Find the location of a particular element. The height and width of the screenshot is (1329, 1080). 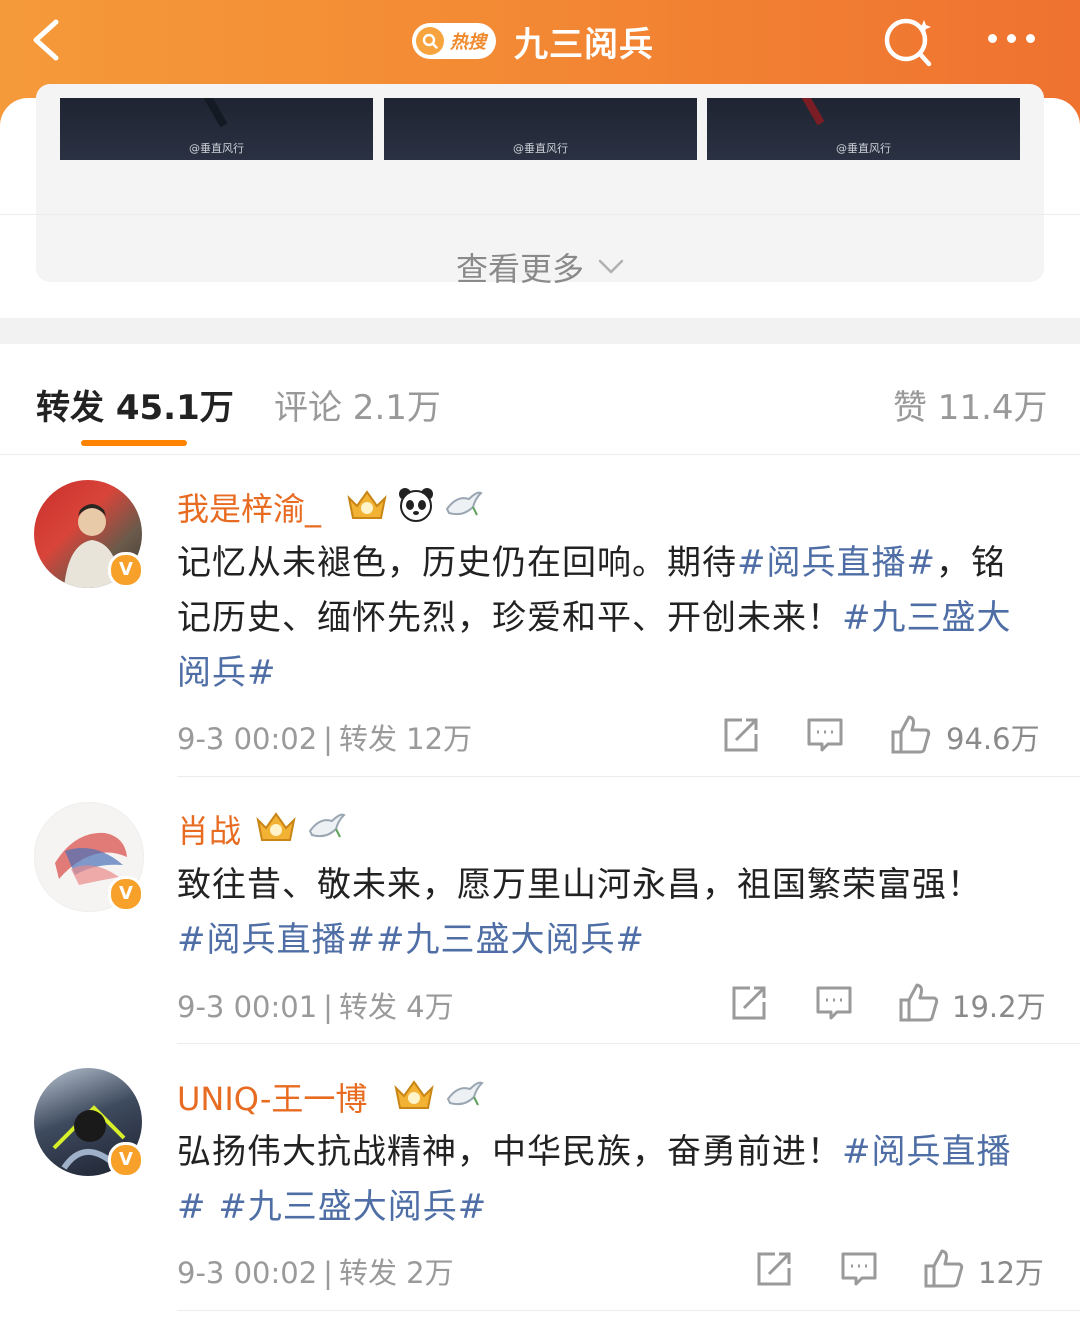

tab-likes: 赞 11.4万 is located at coordinates (970, 404).